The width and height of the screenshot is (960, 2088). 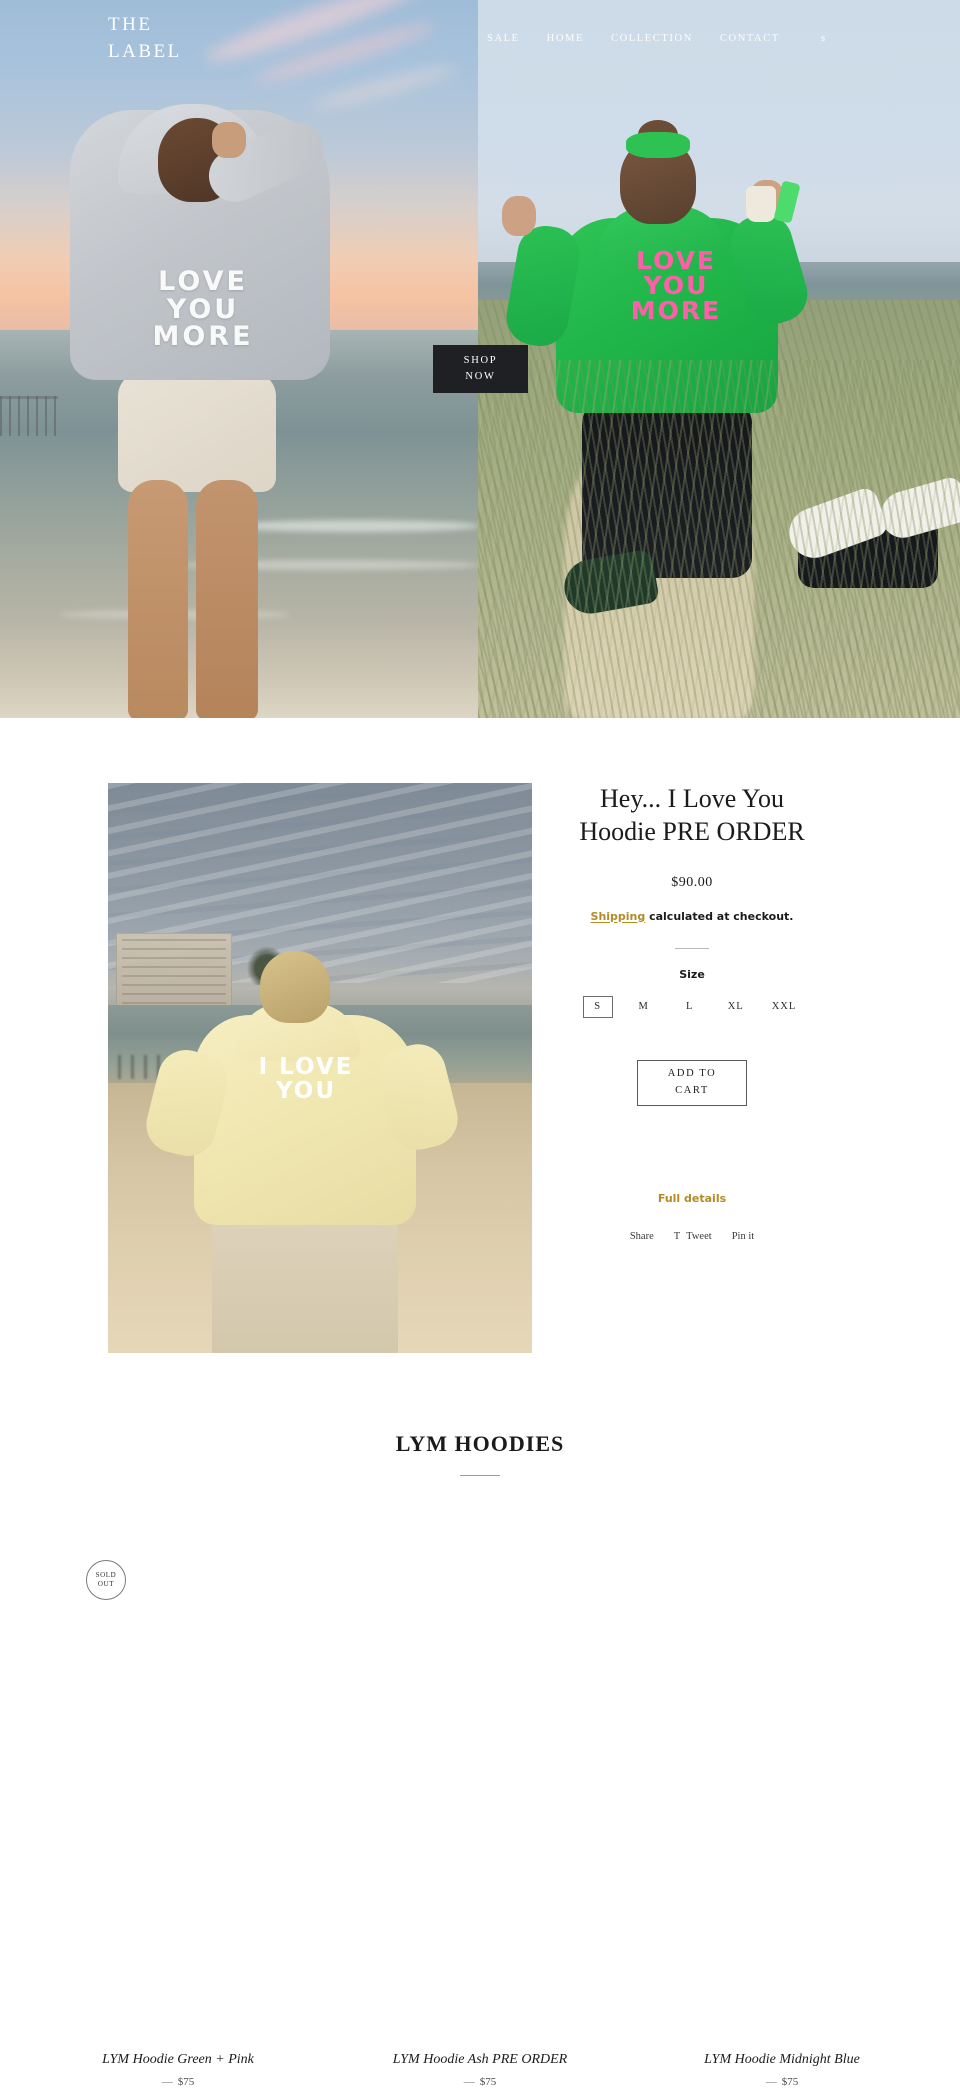 What do you see at coordinates (565, 38) in the screenshot?
I see `nav-item-home: HOME` at bounding box center [565, 38].